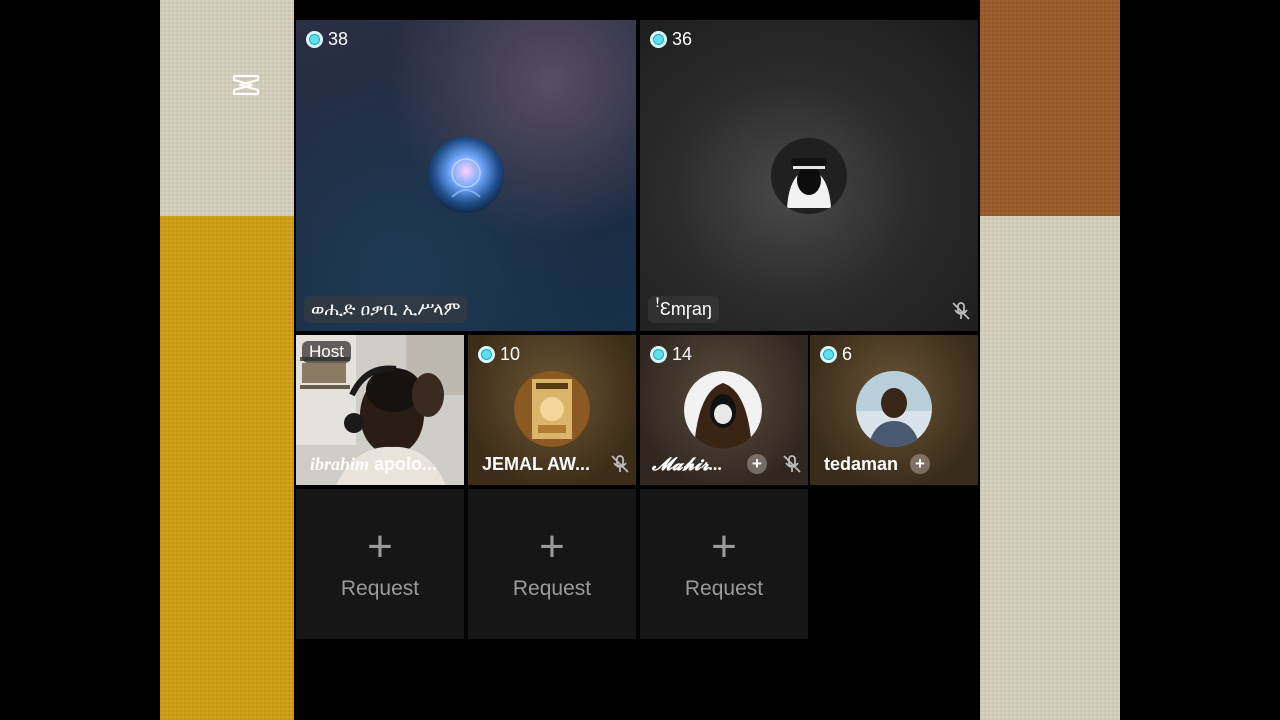 The width and height of the screenshot is (1280, 720). I want to click on guest-name: tedaman, so click(861, 464).